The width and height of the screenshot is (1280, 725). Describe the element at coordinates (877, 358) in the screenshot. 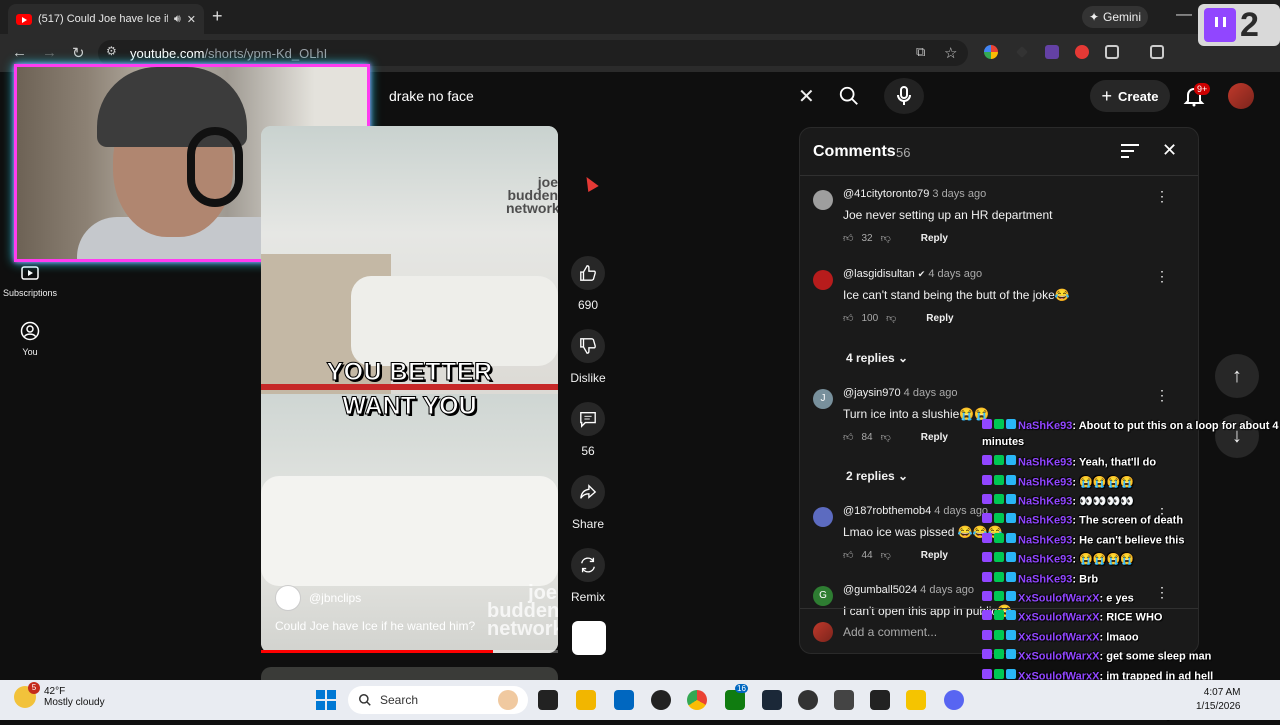

I see `view-replies-button: 4 replies ⌄` at that location.